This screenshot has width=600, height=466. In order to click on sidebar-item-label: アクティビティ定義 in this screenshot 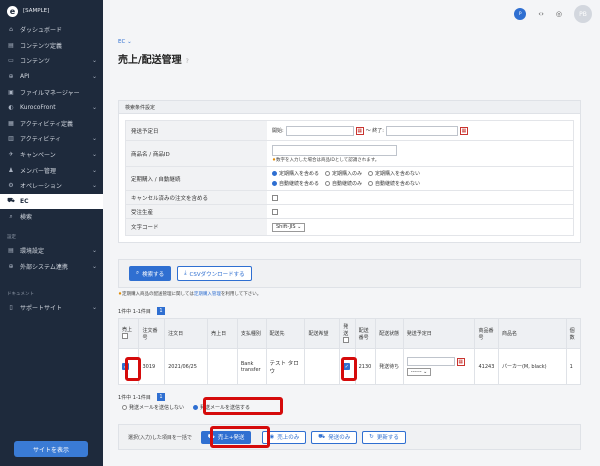, I will do `click(46, 124)`.